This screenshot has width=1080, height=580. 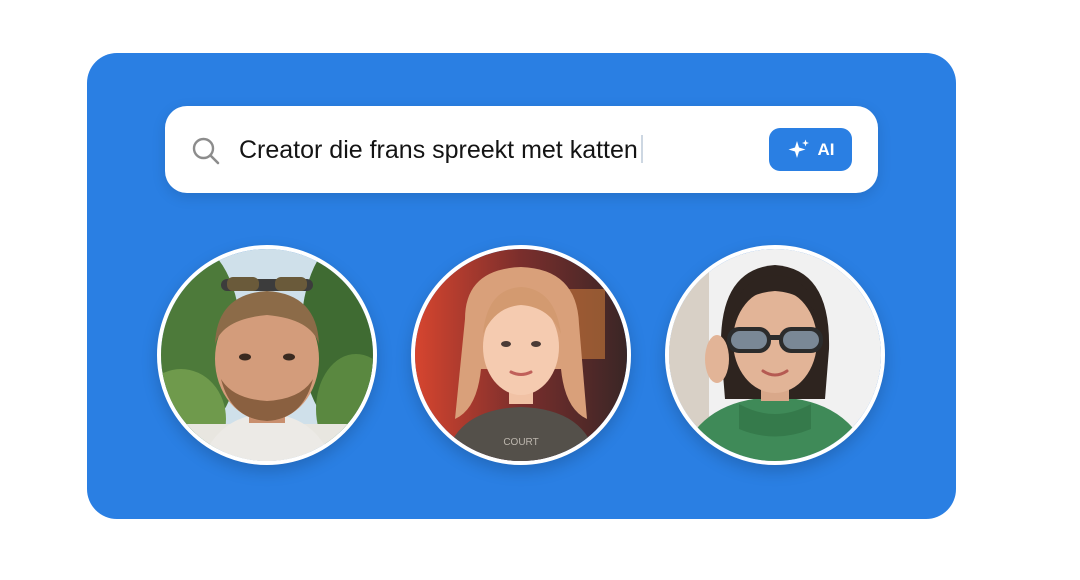 What do you see at coordinates (520, 442) in the screenshot?
I see `hoodie-print-text: COURT` at bounding box center [520, 442].